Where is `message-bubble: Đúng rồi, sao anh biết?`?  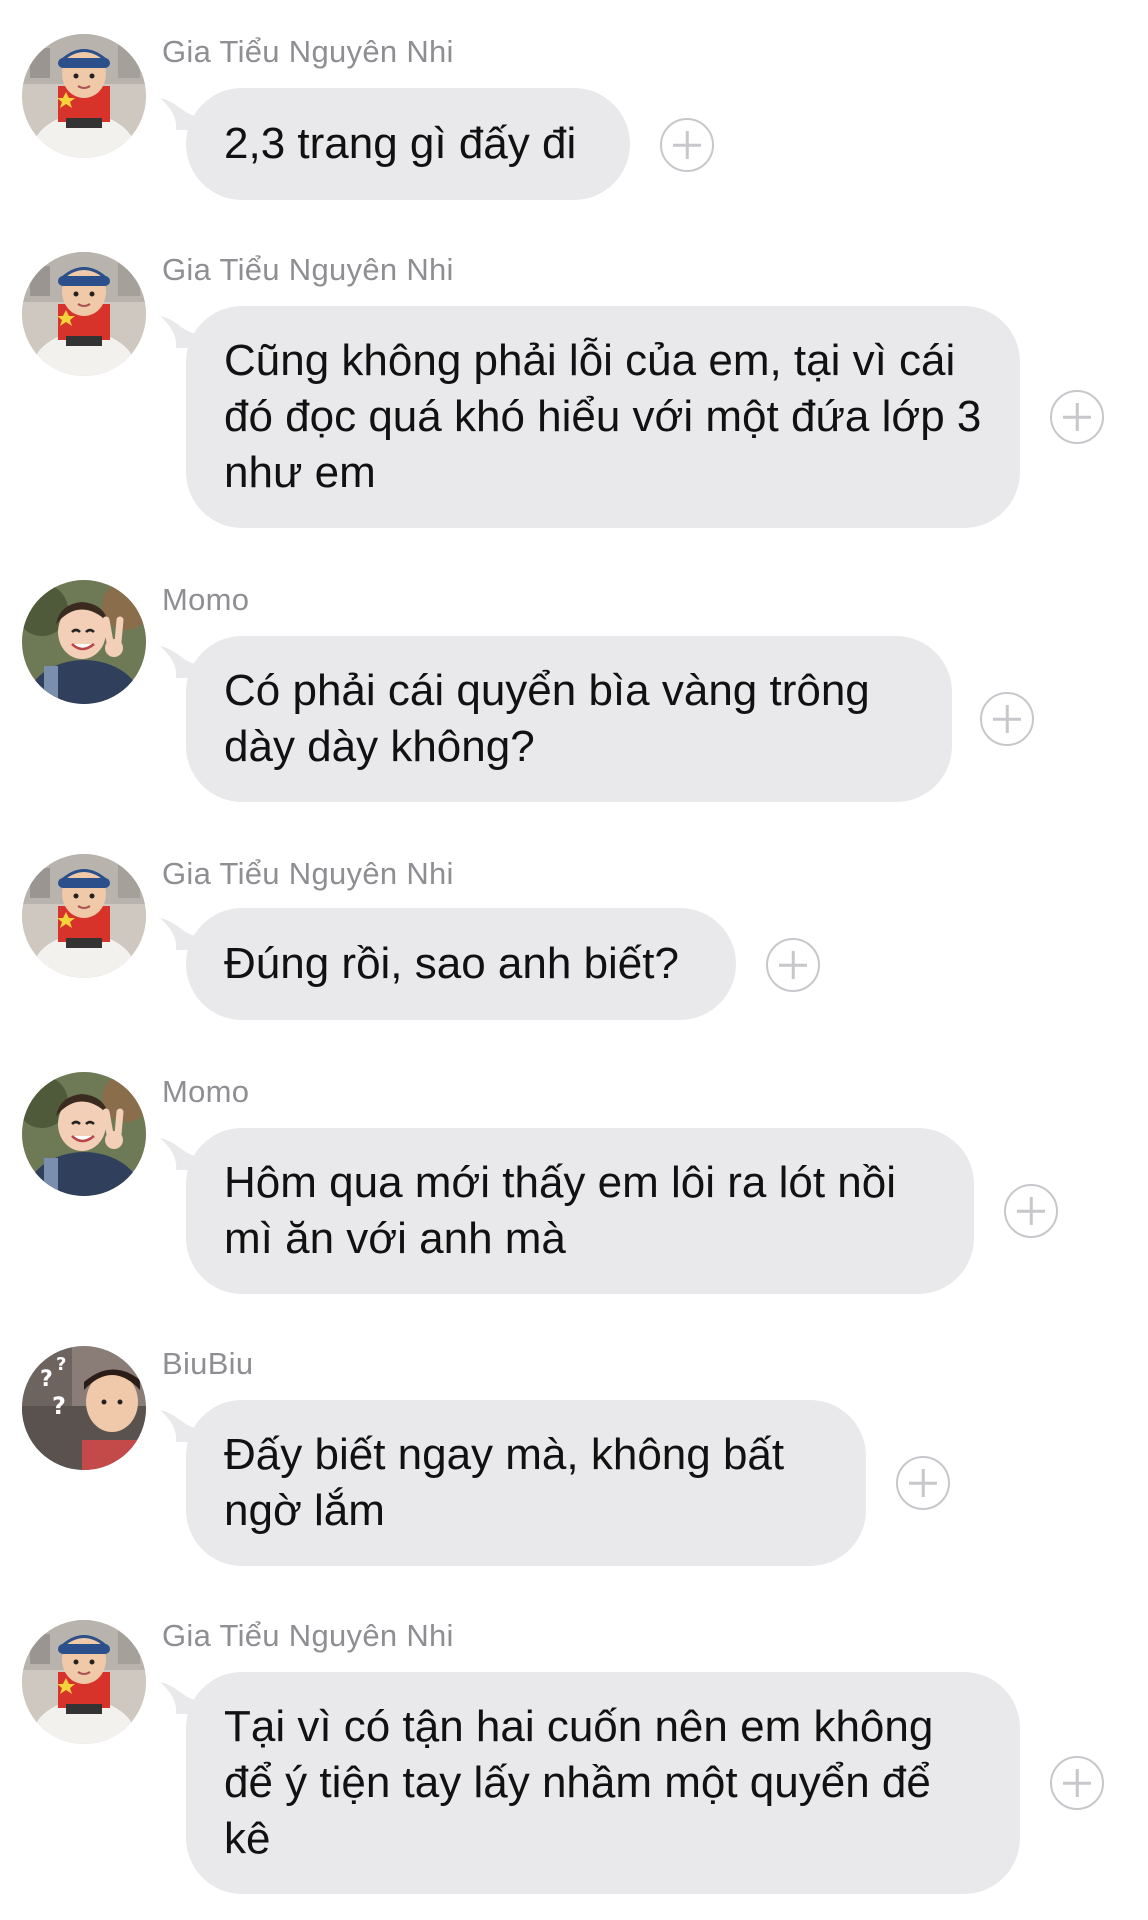
message-bubble: Đúng rồi, sao anh biết? is located at coordinates (461, 964).